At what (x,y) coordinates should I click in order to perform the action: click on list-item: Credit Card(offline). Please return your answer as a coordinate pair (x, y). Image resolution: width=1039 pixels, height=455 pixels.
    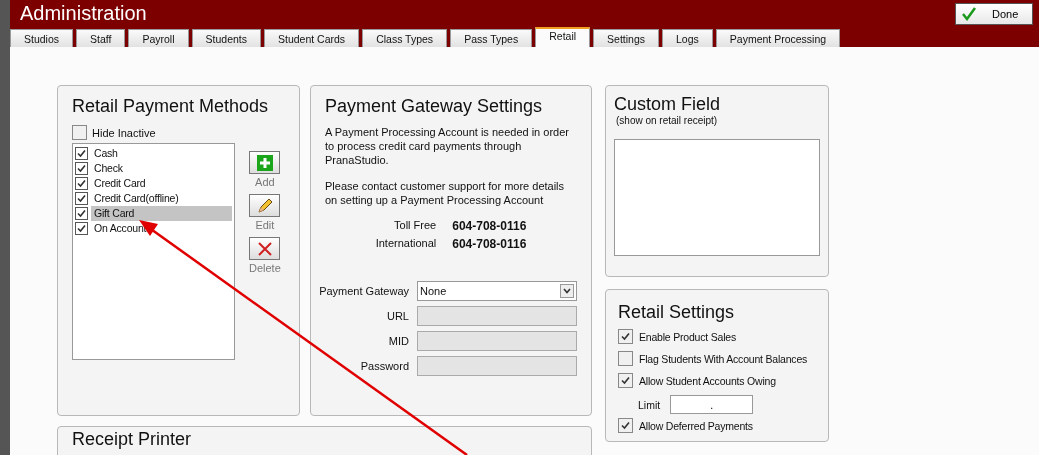
    Looking at the image, I should click on (161, 198).